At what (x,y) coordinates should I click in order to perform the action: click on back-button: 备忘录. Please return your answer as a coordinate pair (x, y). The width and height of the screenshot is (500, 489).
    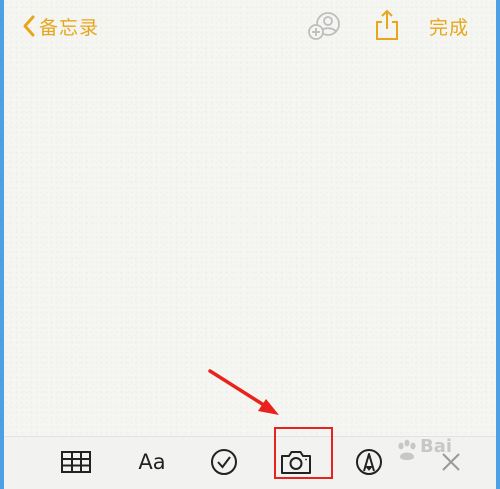
    Looking at the image, I should click on (60, 26).